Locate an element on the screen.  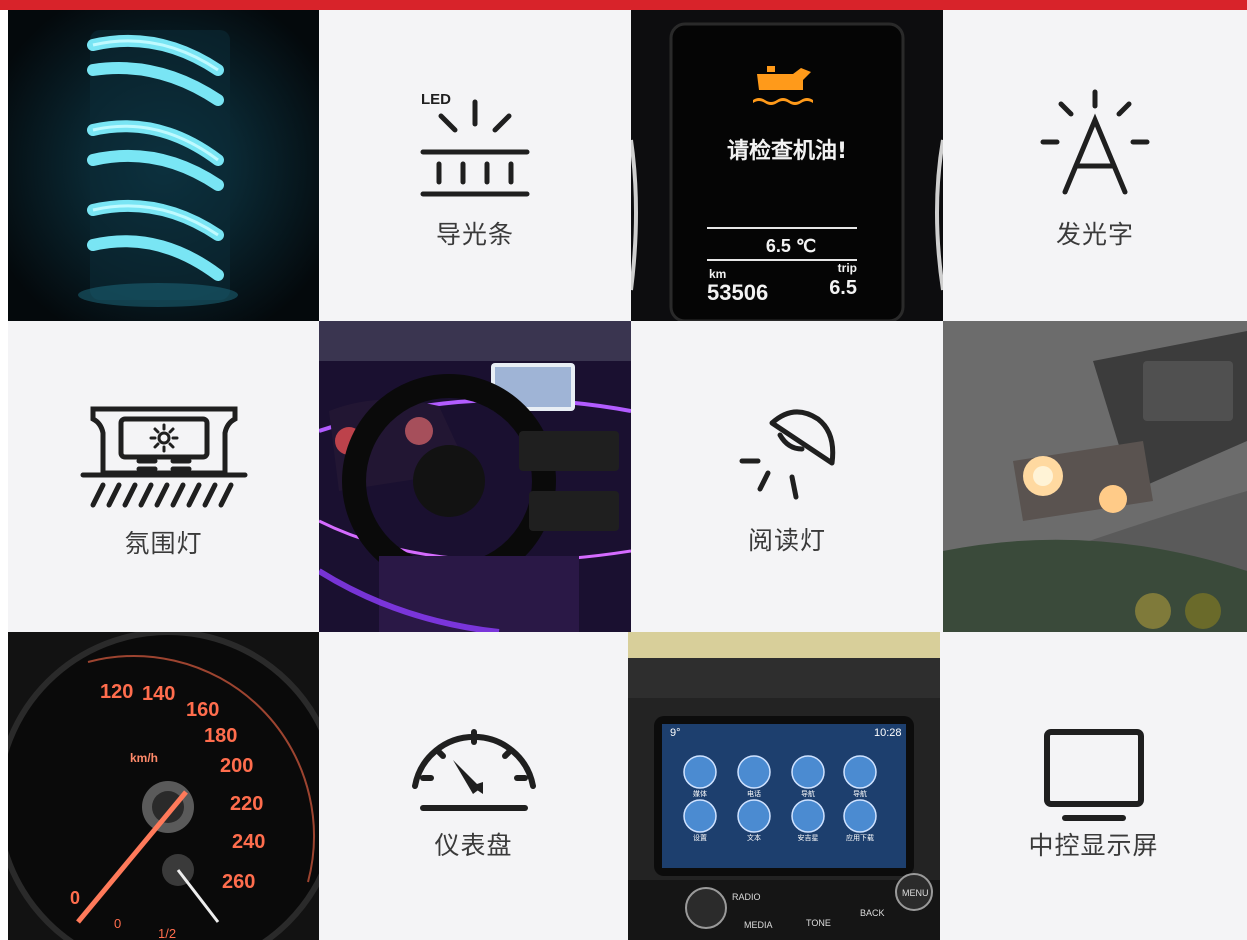
btn-media: MEDIA is located at coordinates (758, 925).